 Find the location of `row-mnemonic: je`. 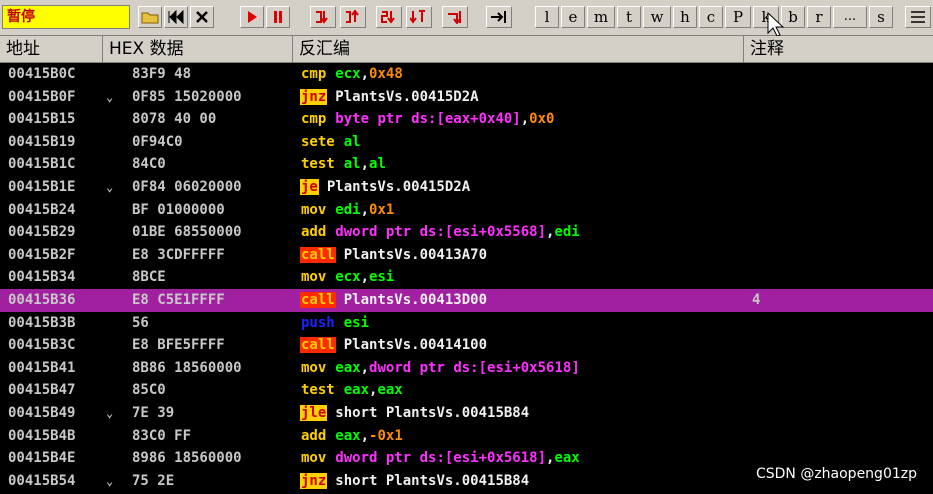

row-mnemonic: je is located at coordinates (309, 187).